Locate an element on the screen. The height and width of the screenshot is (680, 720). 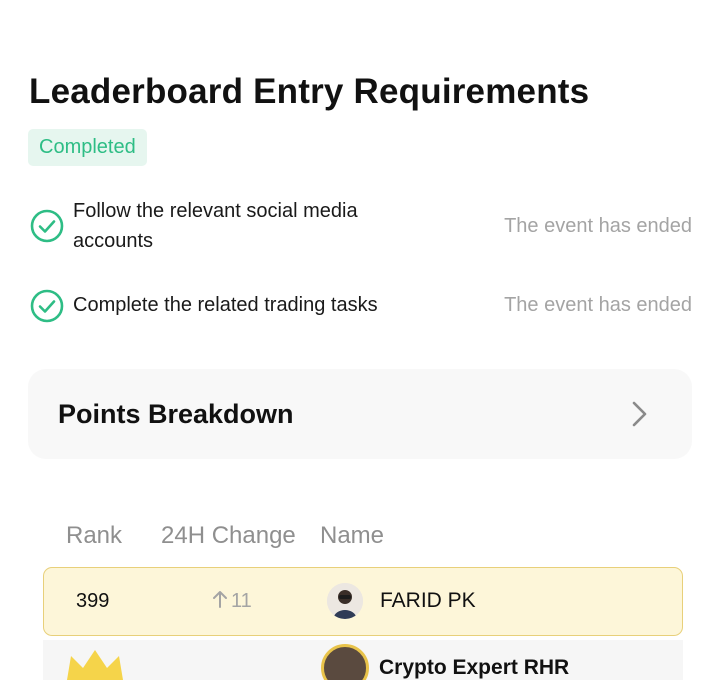
column-rank: Rank is located at coordinates (94, 535).